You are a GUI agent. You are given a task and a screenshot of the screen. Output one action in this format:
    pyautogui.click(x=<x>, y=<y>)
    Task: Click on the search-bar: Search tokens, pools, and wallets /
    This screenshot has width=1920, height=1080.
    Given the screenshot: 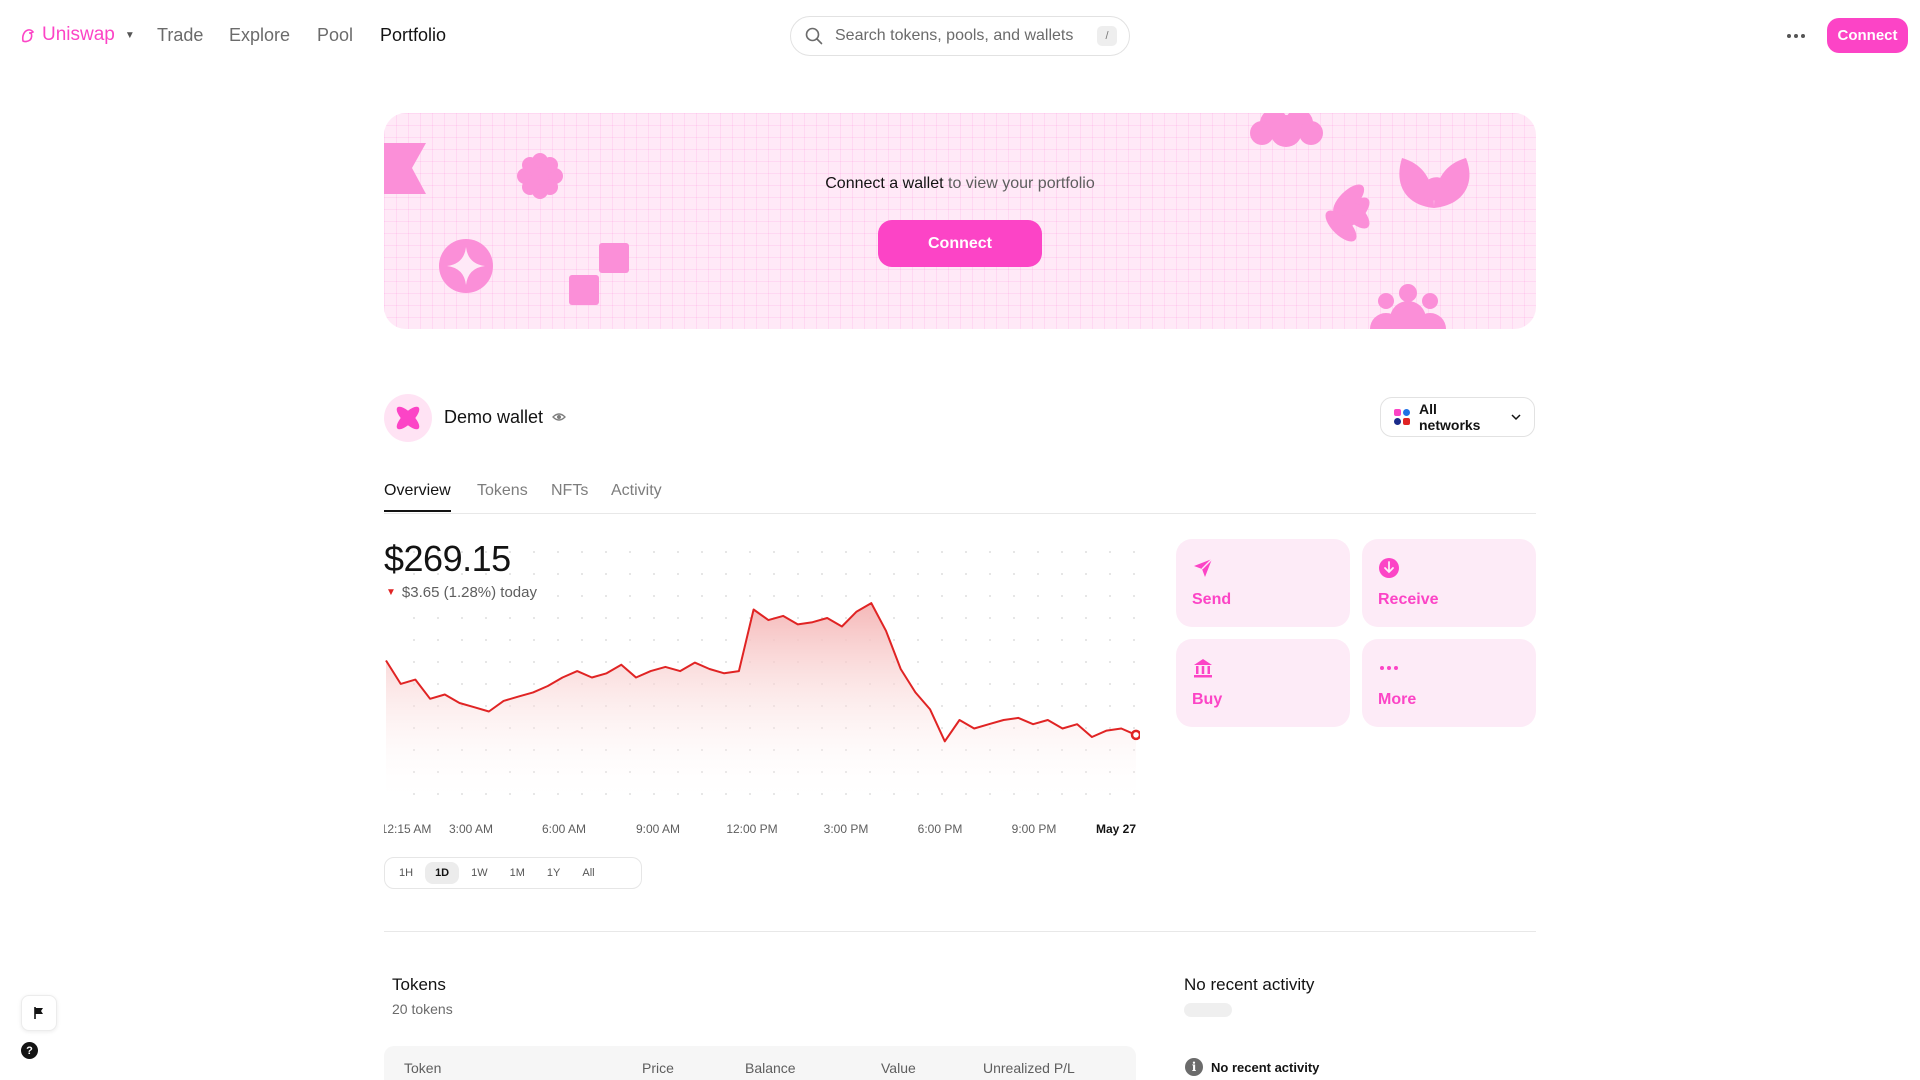 What is the action you would take?
    pyautogui.click(x=960, y=36)
    